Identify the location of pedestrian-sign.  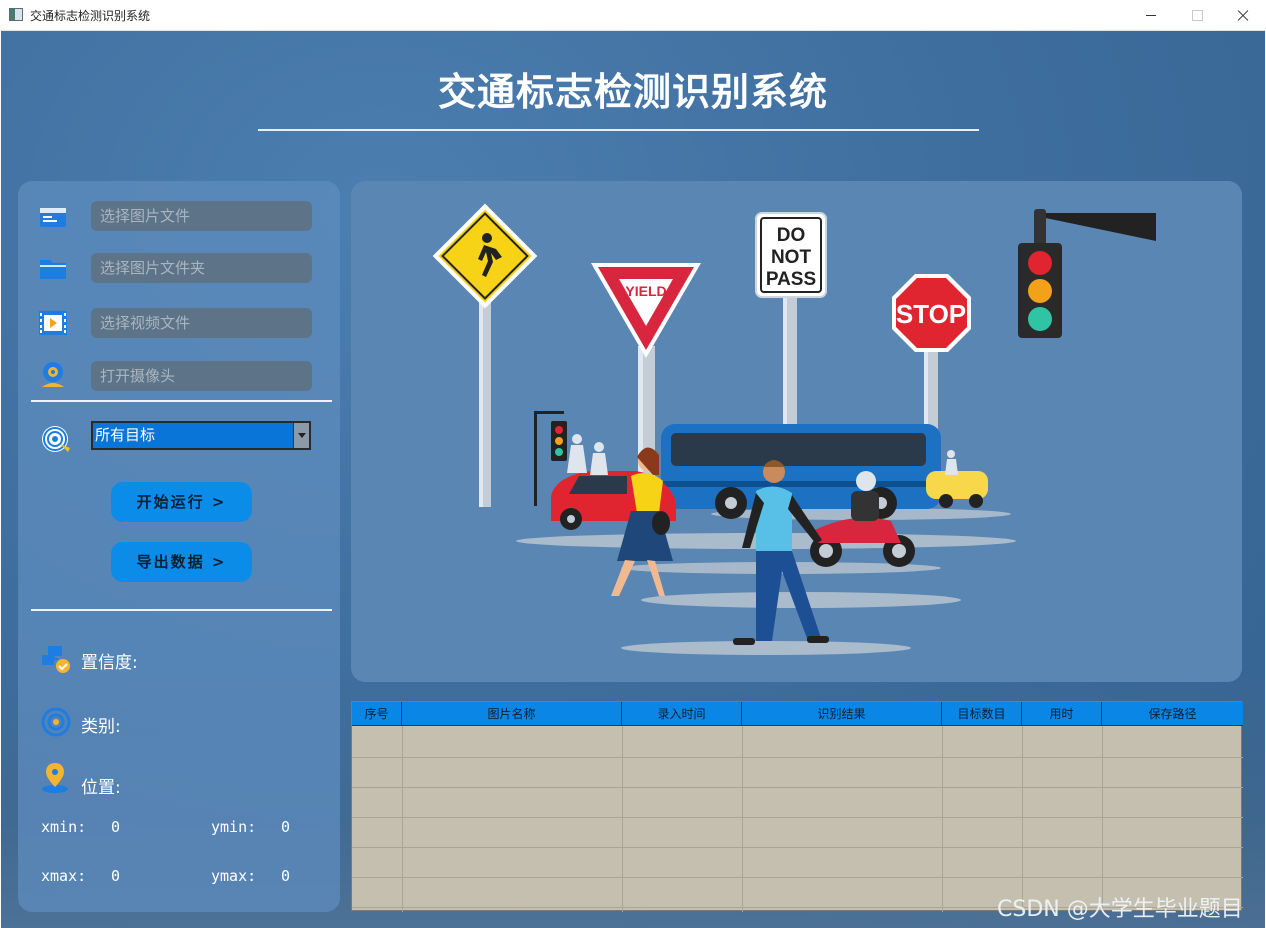
(485, 256).